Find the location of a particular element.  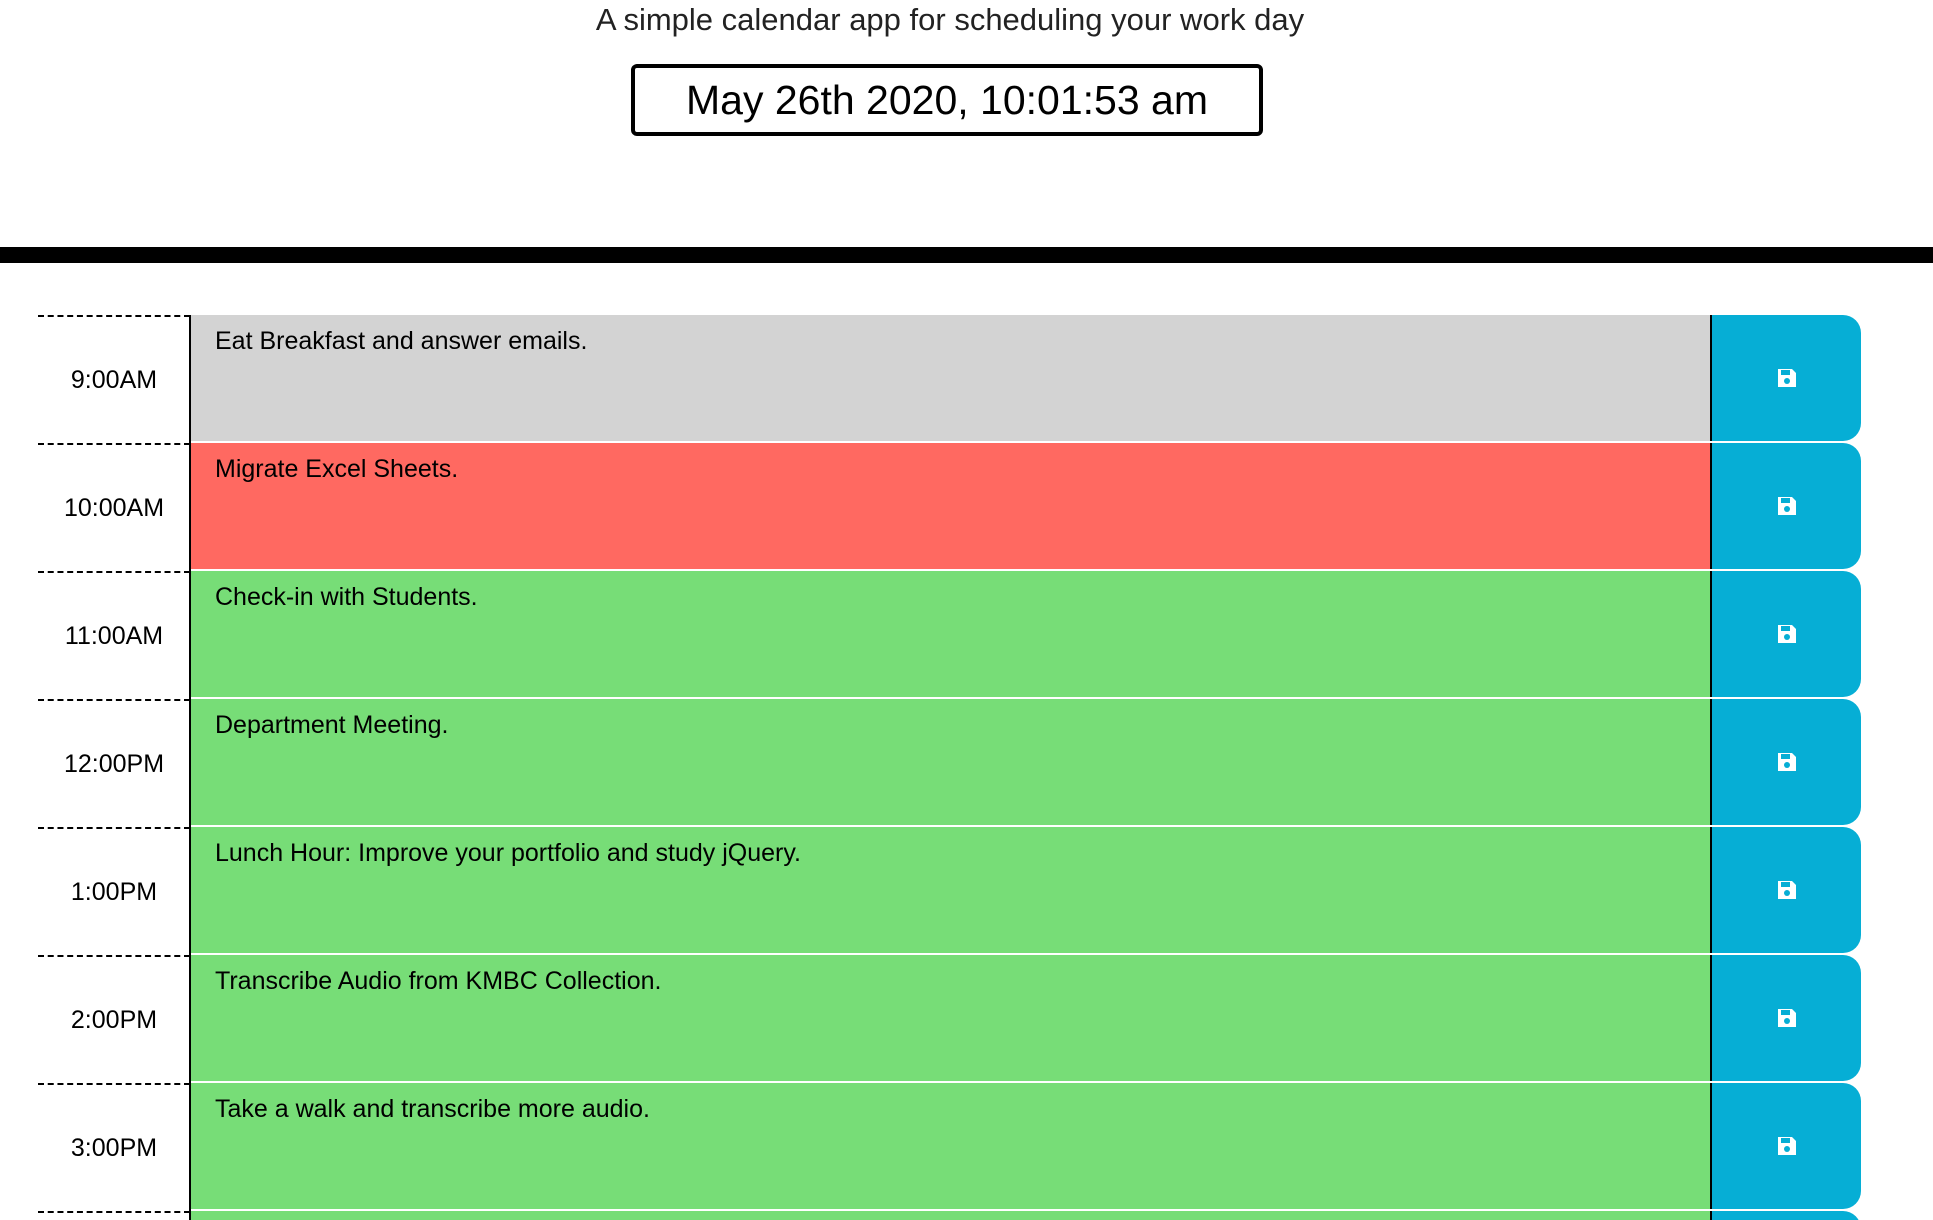

description-textarea: Migrate Excel Sheets. is located at coordinates (951, 507).